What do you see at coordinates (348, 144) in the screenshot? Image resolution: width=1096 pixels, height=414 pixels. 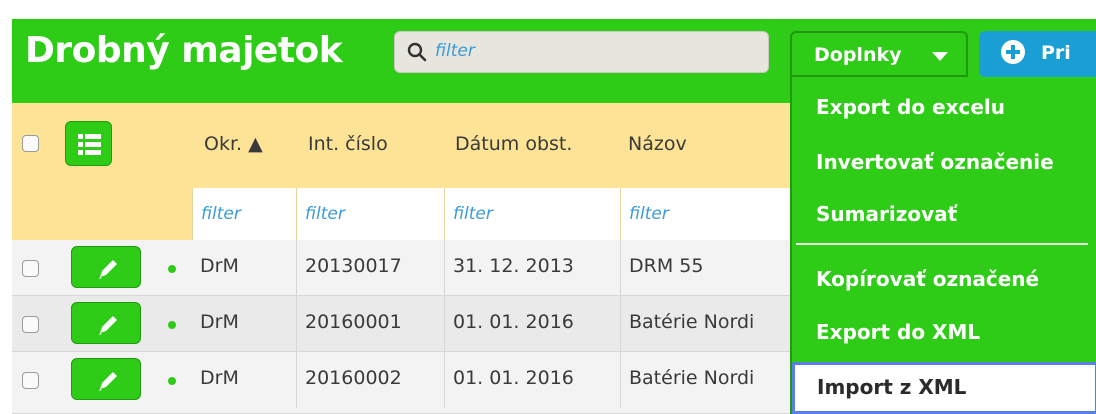 I see `column-header-int-cislo: Int. číslo` at bounding box center [348, 144].